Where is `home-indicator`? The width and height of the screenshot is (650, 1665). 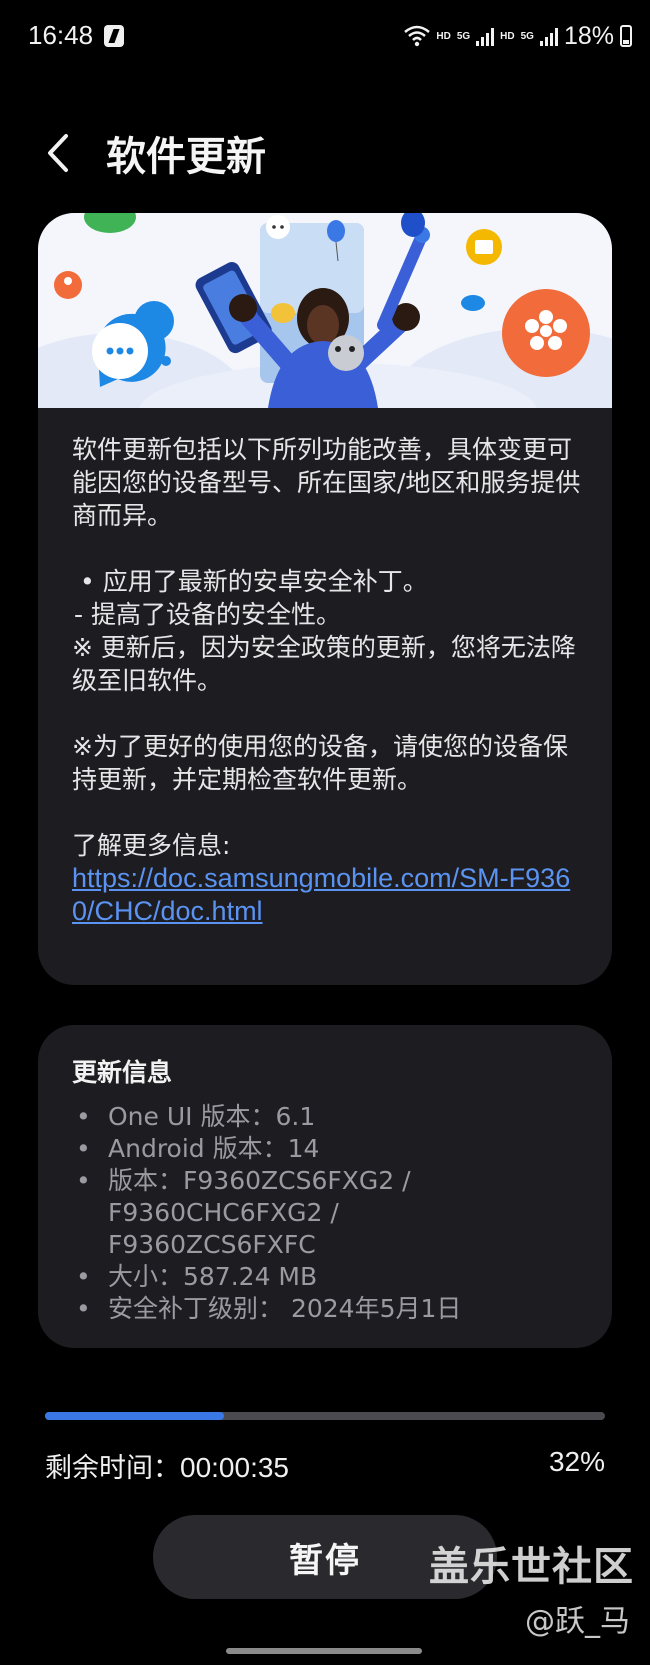
home-indicator is located at coordinates (324, 1651).